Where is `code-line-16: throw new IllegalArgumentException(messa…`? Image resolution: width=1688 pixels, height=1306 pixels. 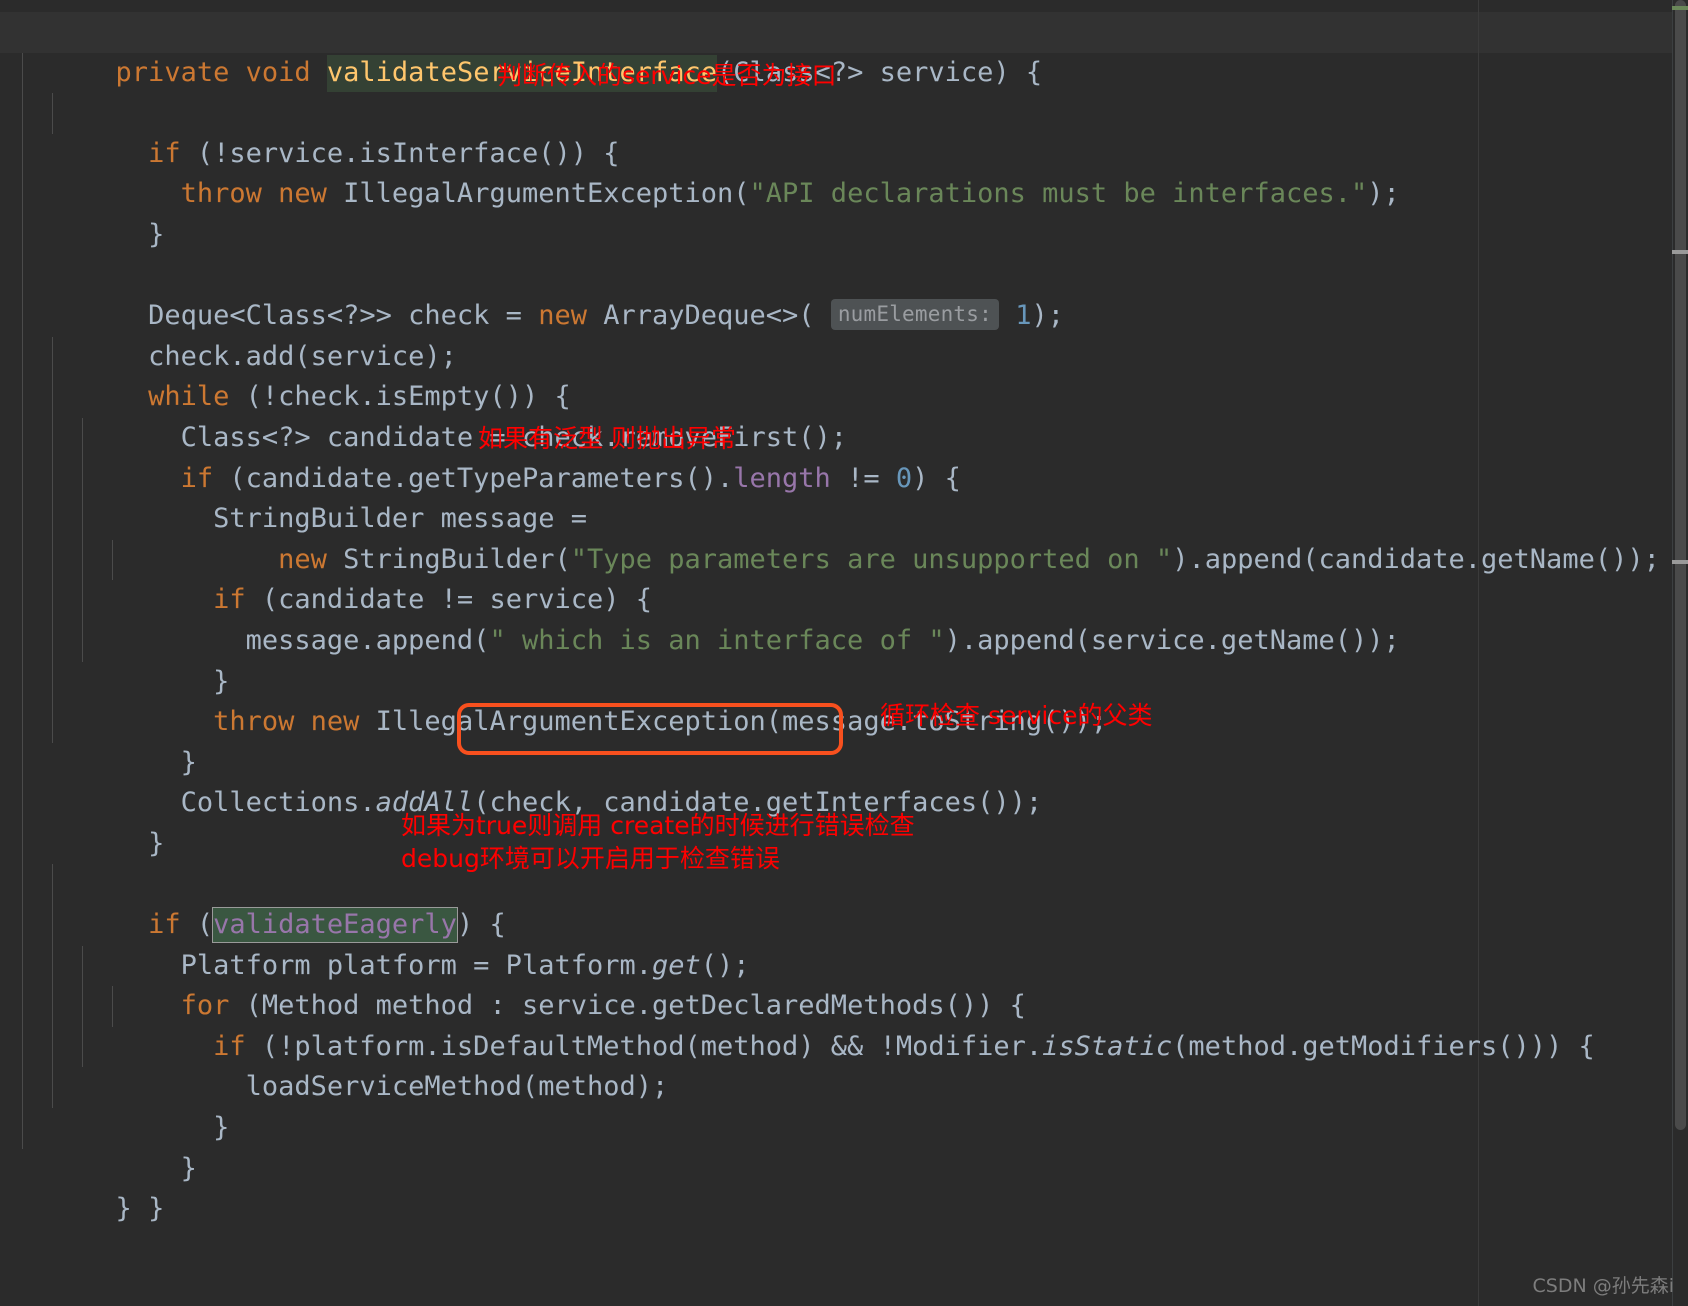 code-line-16: throw new IllegalArgumentException(messa… is located at coordinates (780, 678).